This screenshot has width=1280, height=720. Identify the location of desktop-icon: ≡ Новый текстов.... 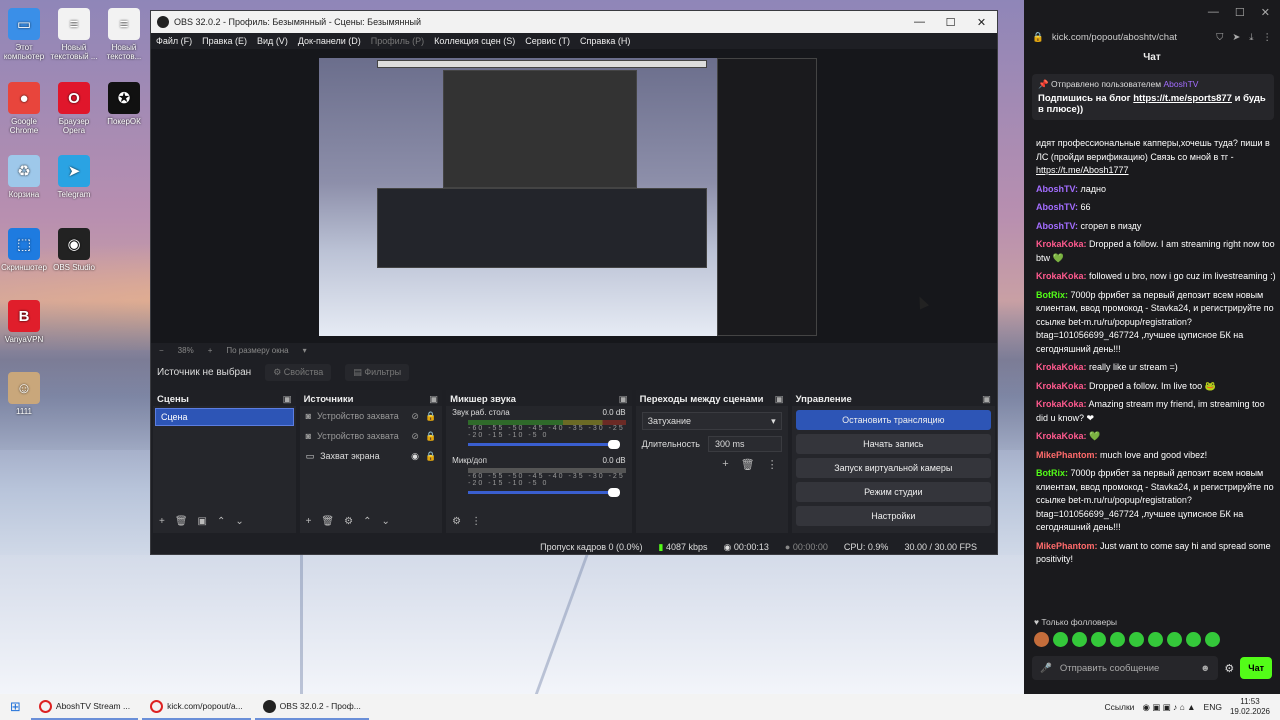
(124, 34).